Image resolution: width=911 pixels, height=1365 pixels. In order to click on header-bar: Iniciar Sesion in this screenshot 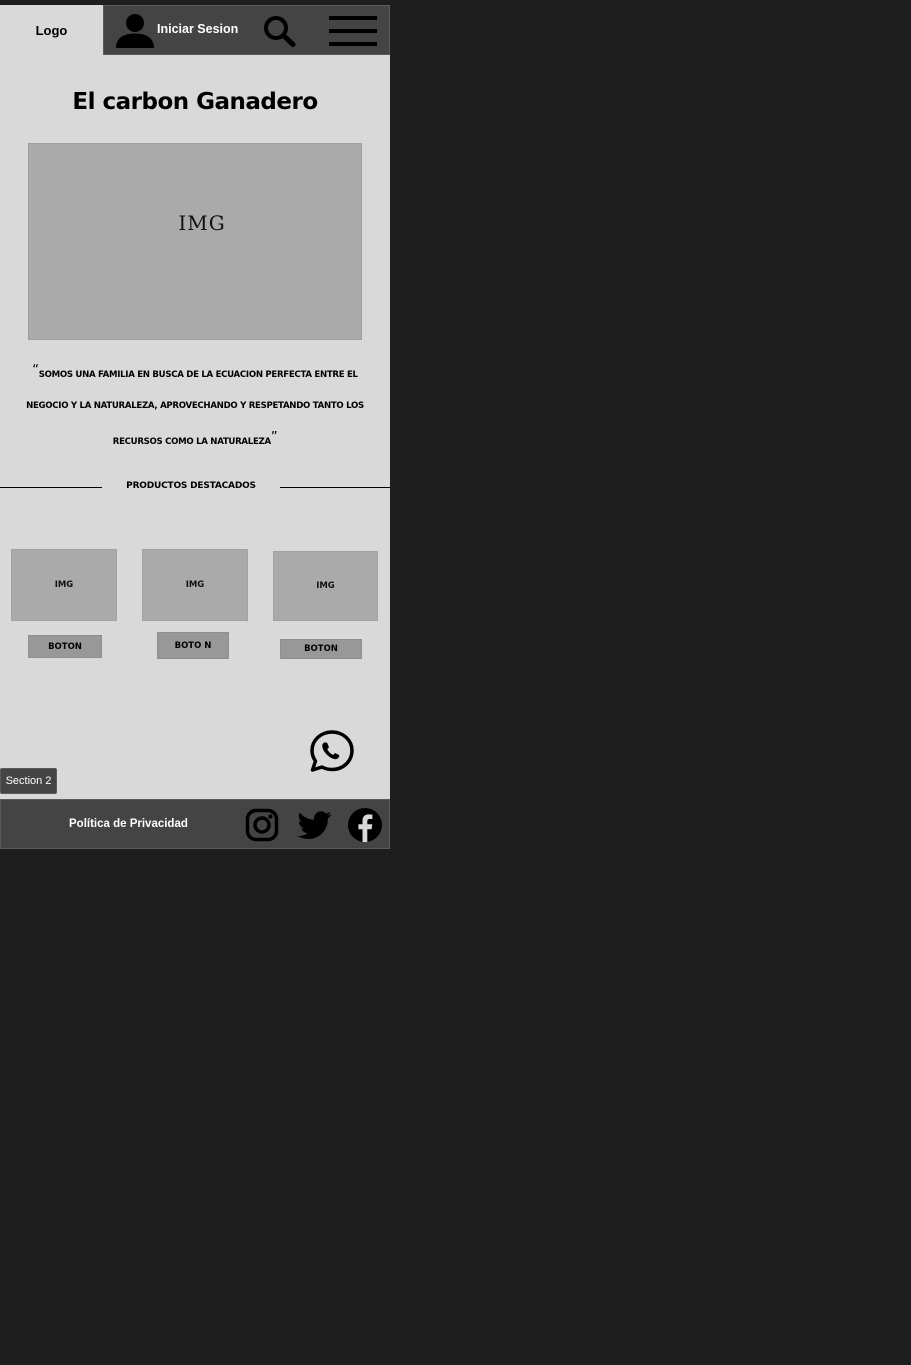, I will do `click(246, 30)`.